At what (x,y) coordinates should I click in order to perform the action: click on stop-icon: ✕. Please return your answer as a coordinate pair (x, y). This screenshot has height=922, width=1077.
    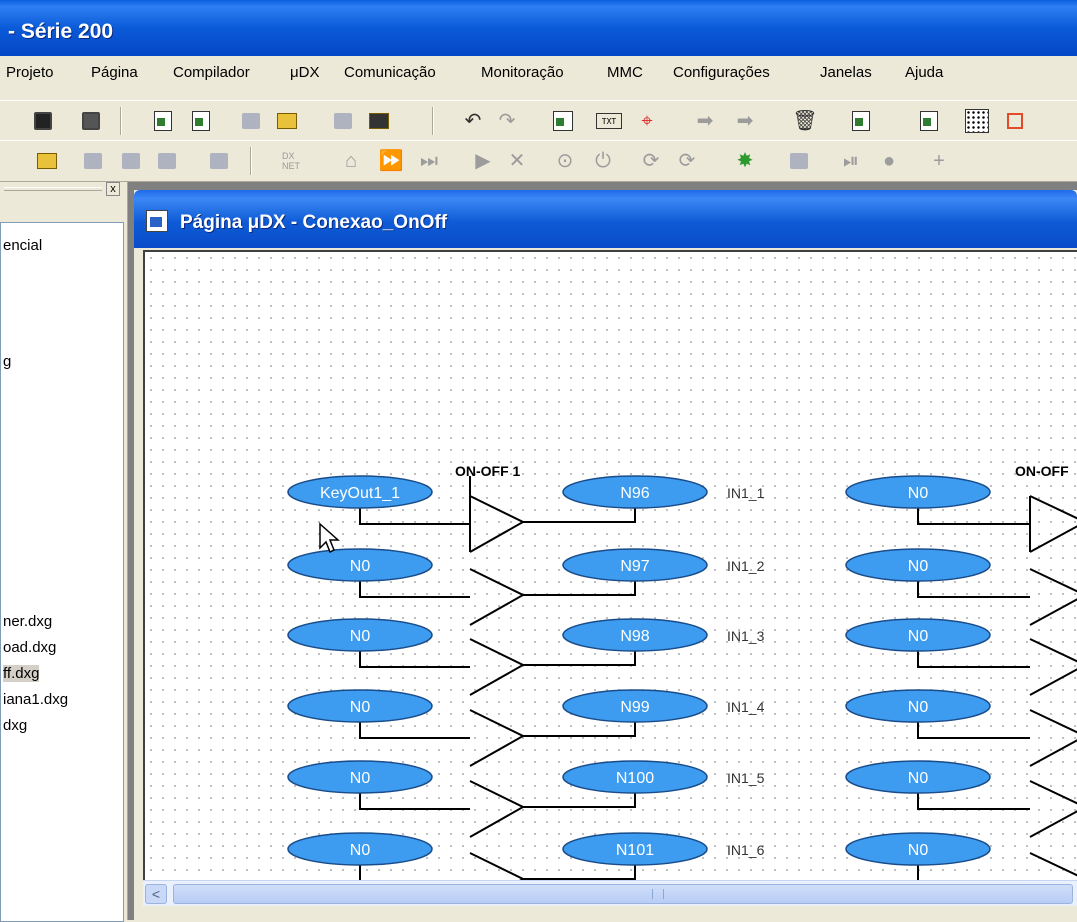
    Looking at the image, I should click on (517, 161).